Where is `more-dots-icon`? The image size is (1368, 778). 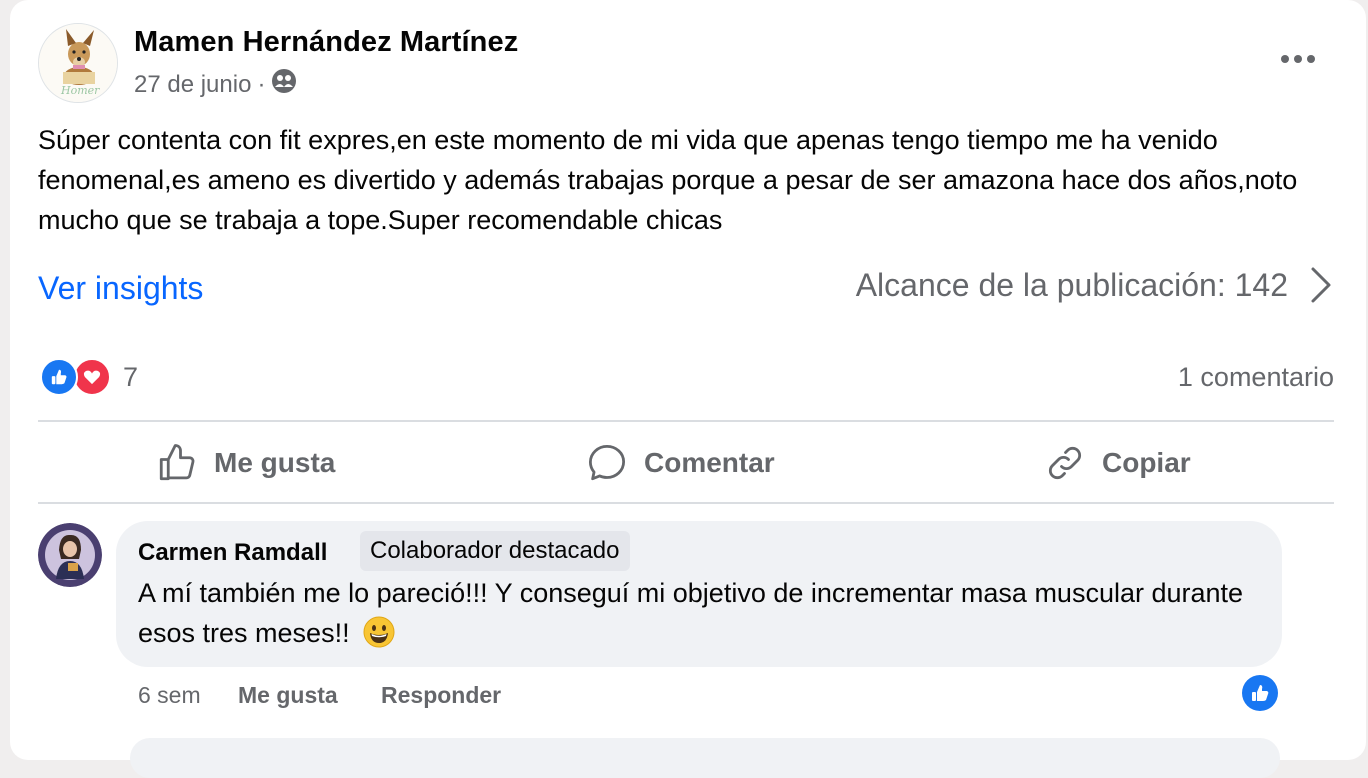
more-dots-icon is located at coordinates (1298, 59).